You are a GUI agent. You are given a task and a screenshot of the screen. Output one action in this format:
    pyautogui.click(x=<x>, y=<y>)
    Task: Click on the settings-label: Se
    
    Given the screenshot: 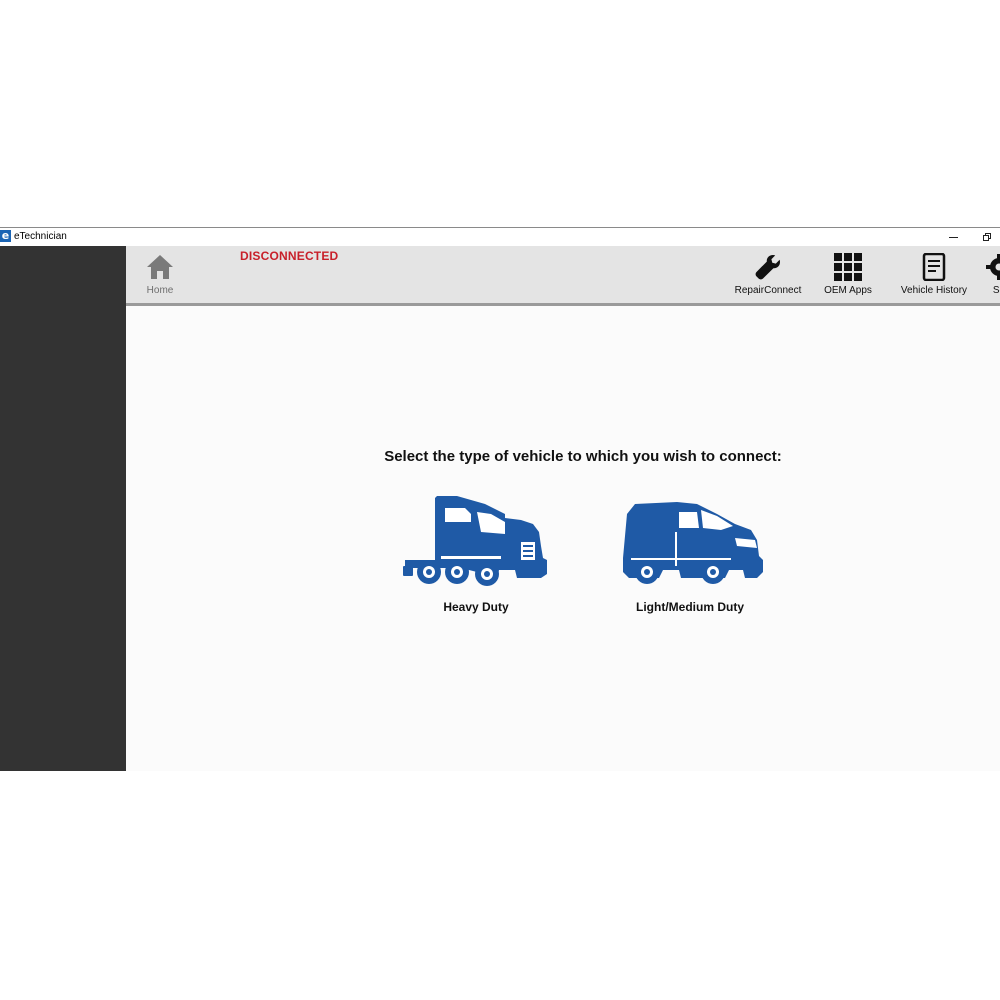 What is the action you would take?
    pyautogui.click(x=996, y=290)
    